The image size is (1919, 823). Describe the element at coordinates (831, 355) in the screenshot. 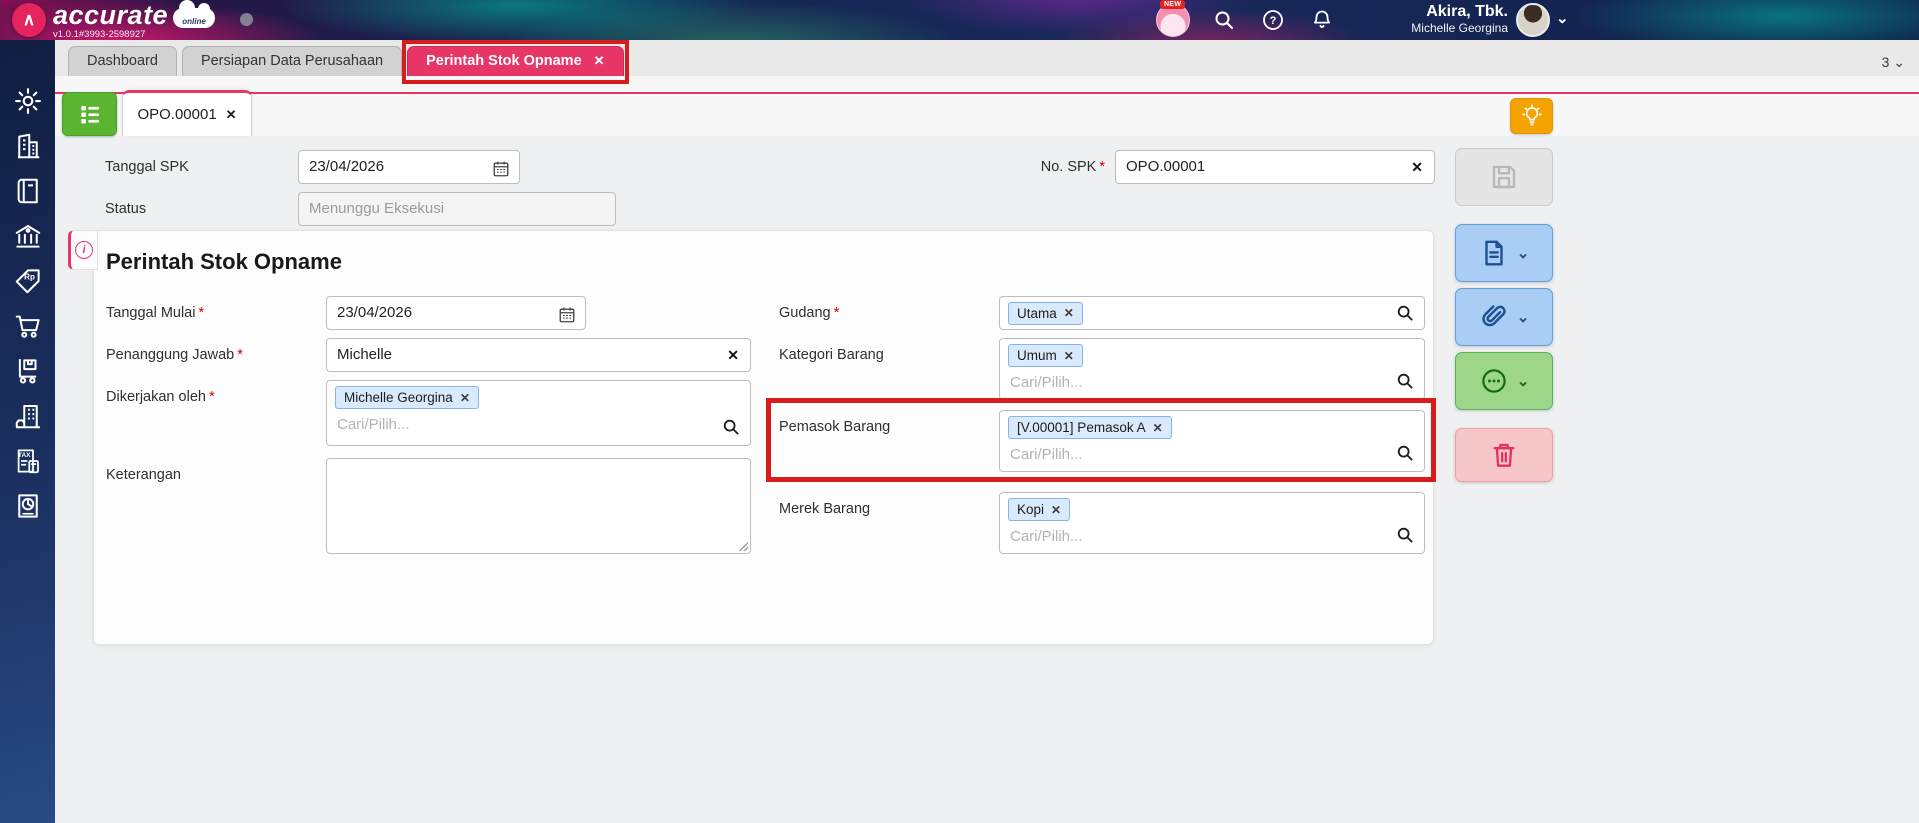

I see `kategori-barang-label: Kategori Barang` at that location.